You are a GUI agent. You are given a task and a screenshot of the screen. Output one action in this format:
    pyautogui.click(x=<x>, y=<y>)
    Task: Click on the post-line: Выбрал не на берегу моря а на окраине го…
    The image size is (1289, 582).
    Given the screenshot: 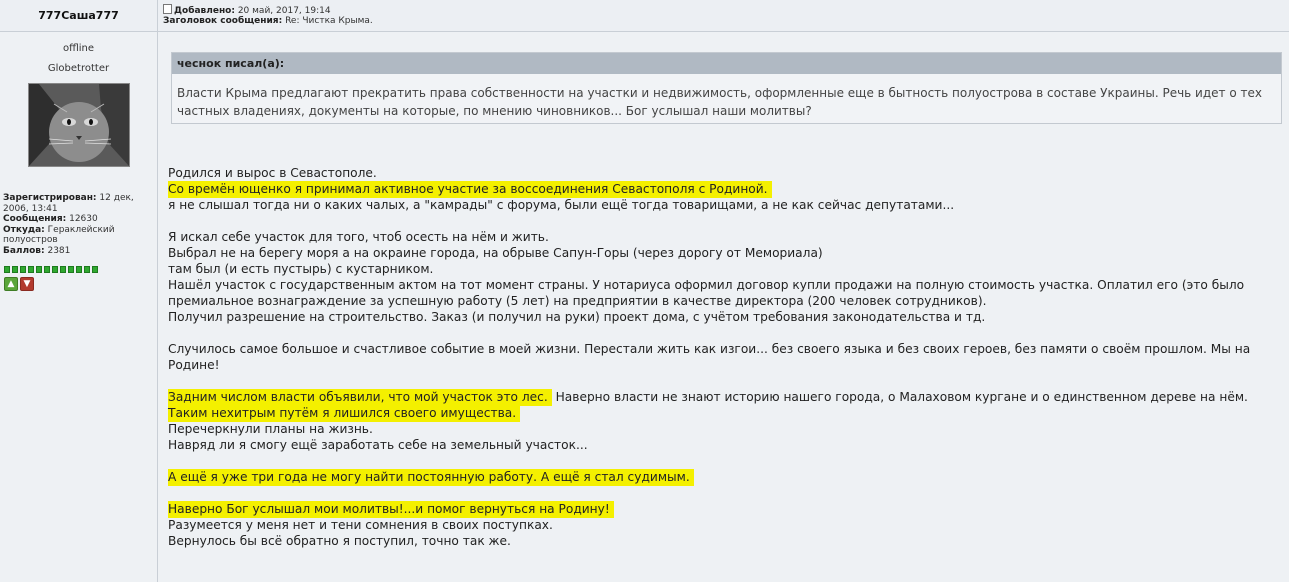 What is the action you would take?
    pyautogui.click(x=495, y=253)
    